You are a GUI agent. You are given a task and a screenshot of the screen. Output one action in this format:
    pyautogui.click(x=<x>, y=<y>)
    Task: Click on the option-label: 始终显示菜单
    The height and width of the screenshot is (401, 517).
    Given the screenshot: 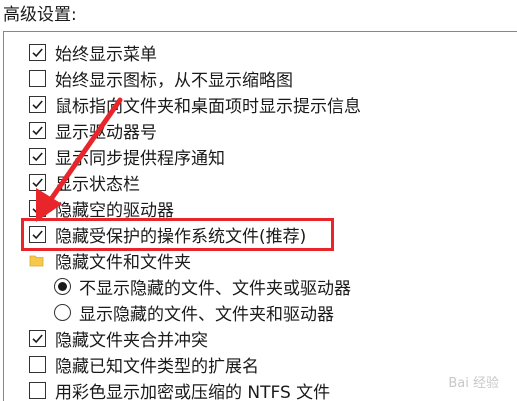 What is the action you would take?
    pyautogui.click(x=106, y=54)
    